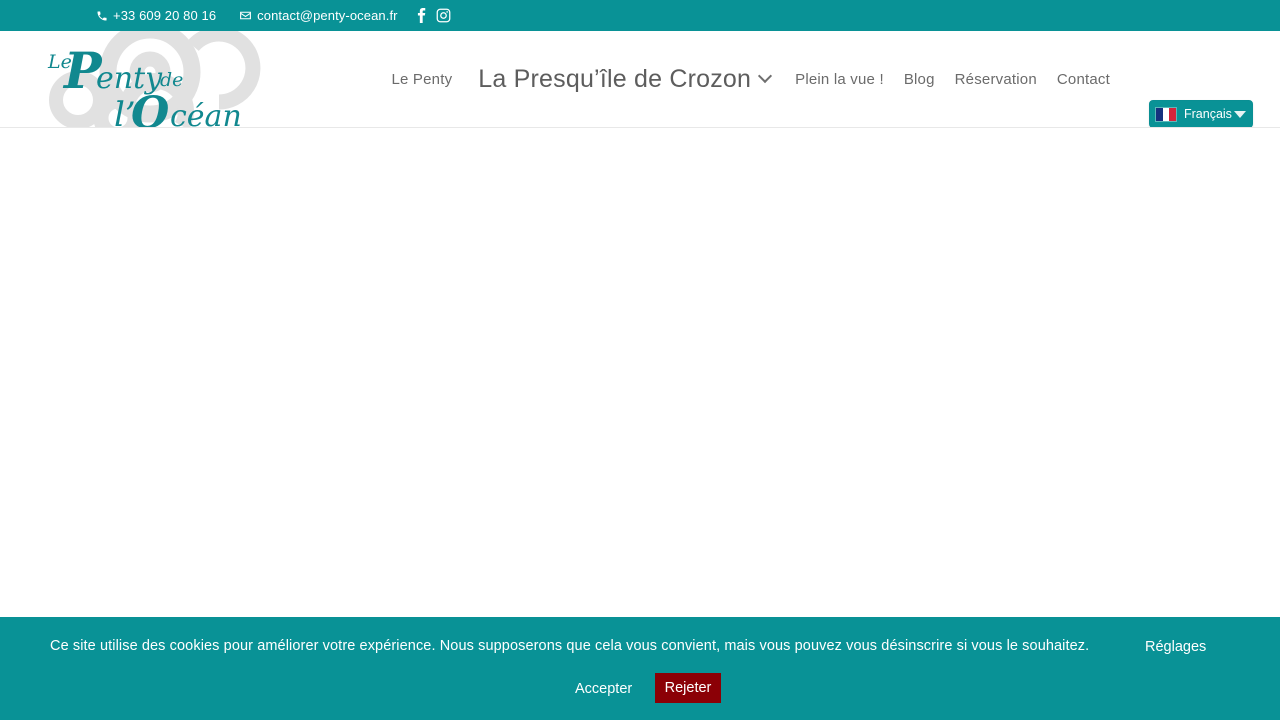 Image resolution: width=1280 pixels, height=720 pixels. I want to click on envelope-icon, so click(245, 15).